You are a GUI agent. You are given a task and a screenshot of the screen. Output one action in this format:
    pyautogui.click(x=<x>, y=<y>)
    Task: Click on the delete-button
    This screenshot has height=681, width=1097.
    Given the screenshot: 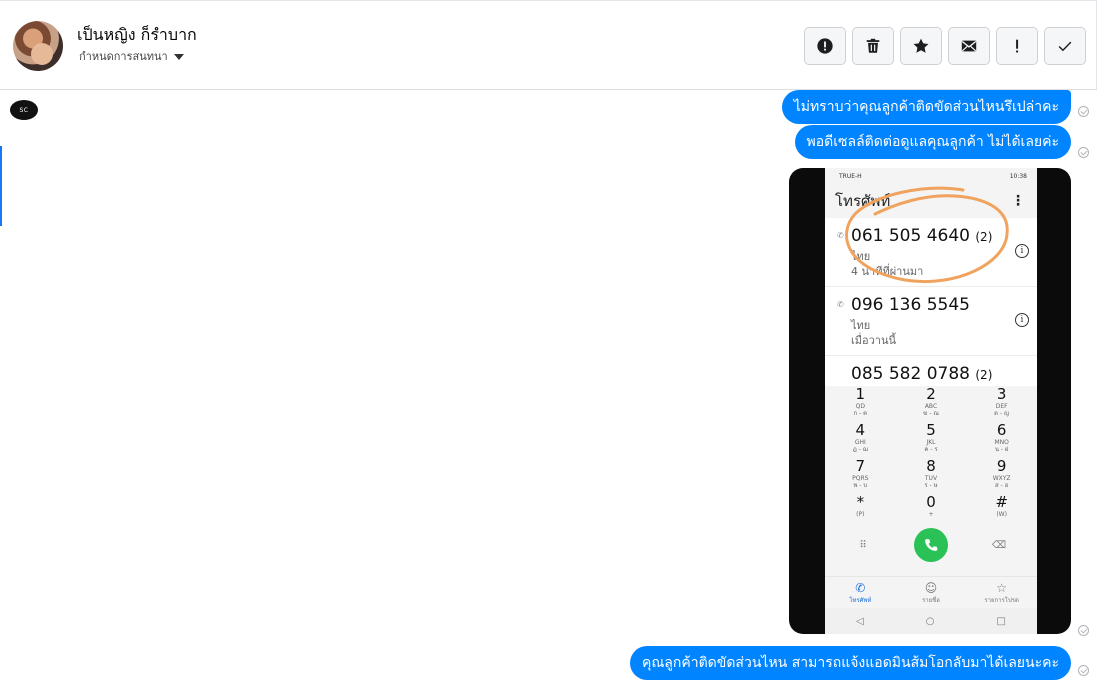 What is the action you would take?
    pyautogui.click(x=873, y=46)
    